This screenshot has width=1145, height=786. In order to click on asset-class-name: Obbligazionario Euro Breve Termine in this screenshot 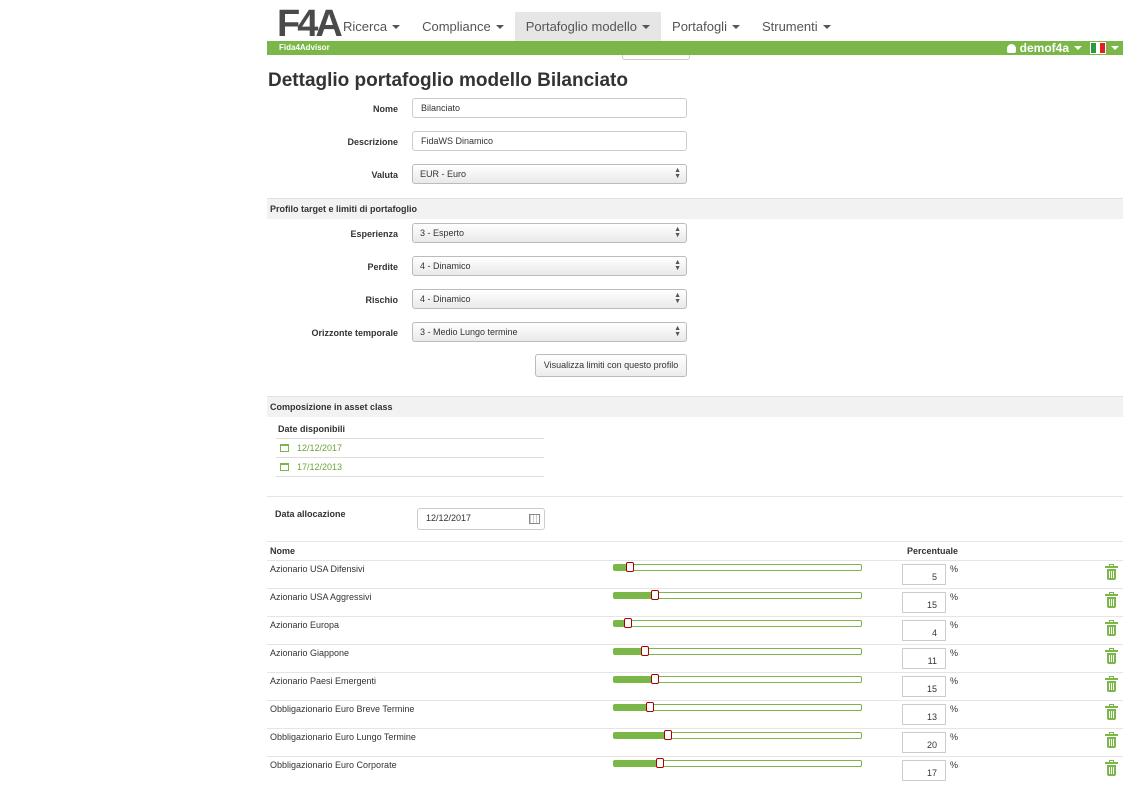, I will do `click(342, 709)`.